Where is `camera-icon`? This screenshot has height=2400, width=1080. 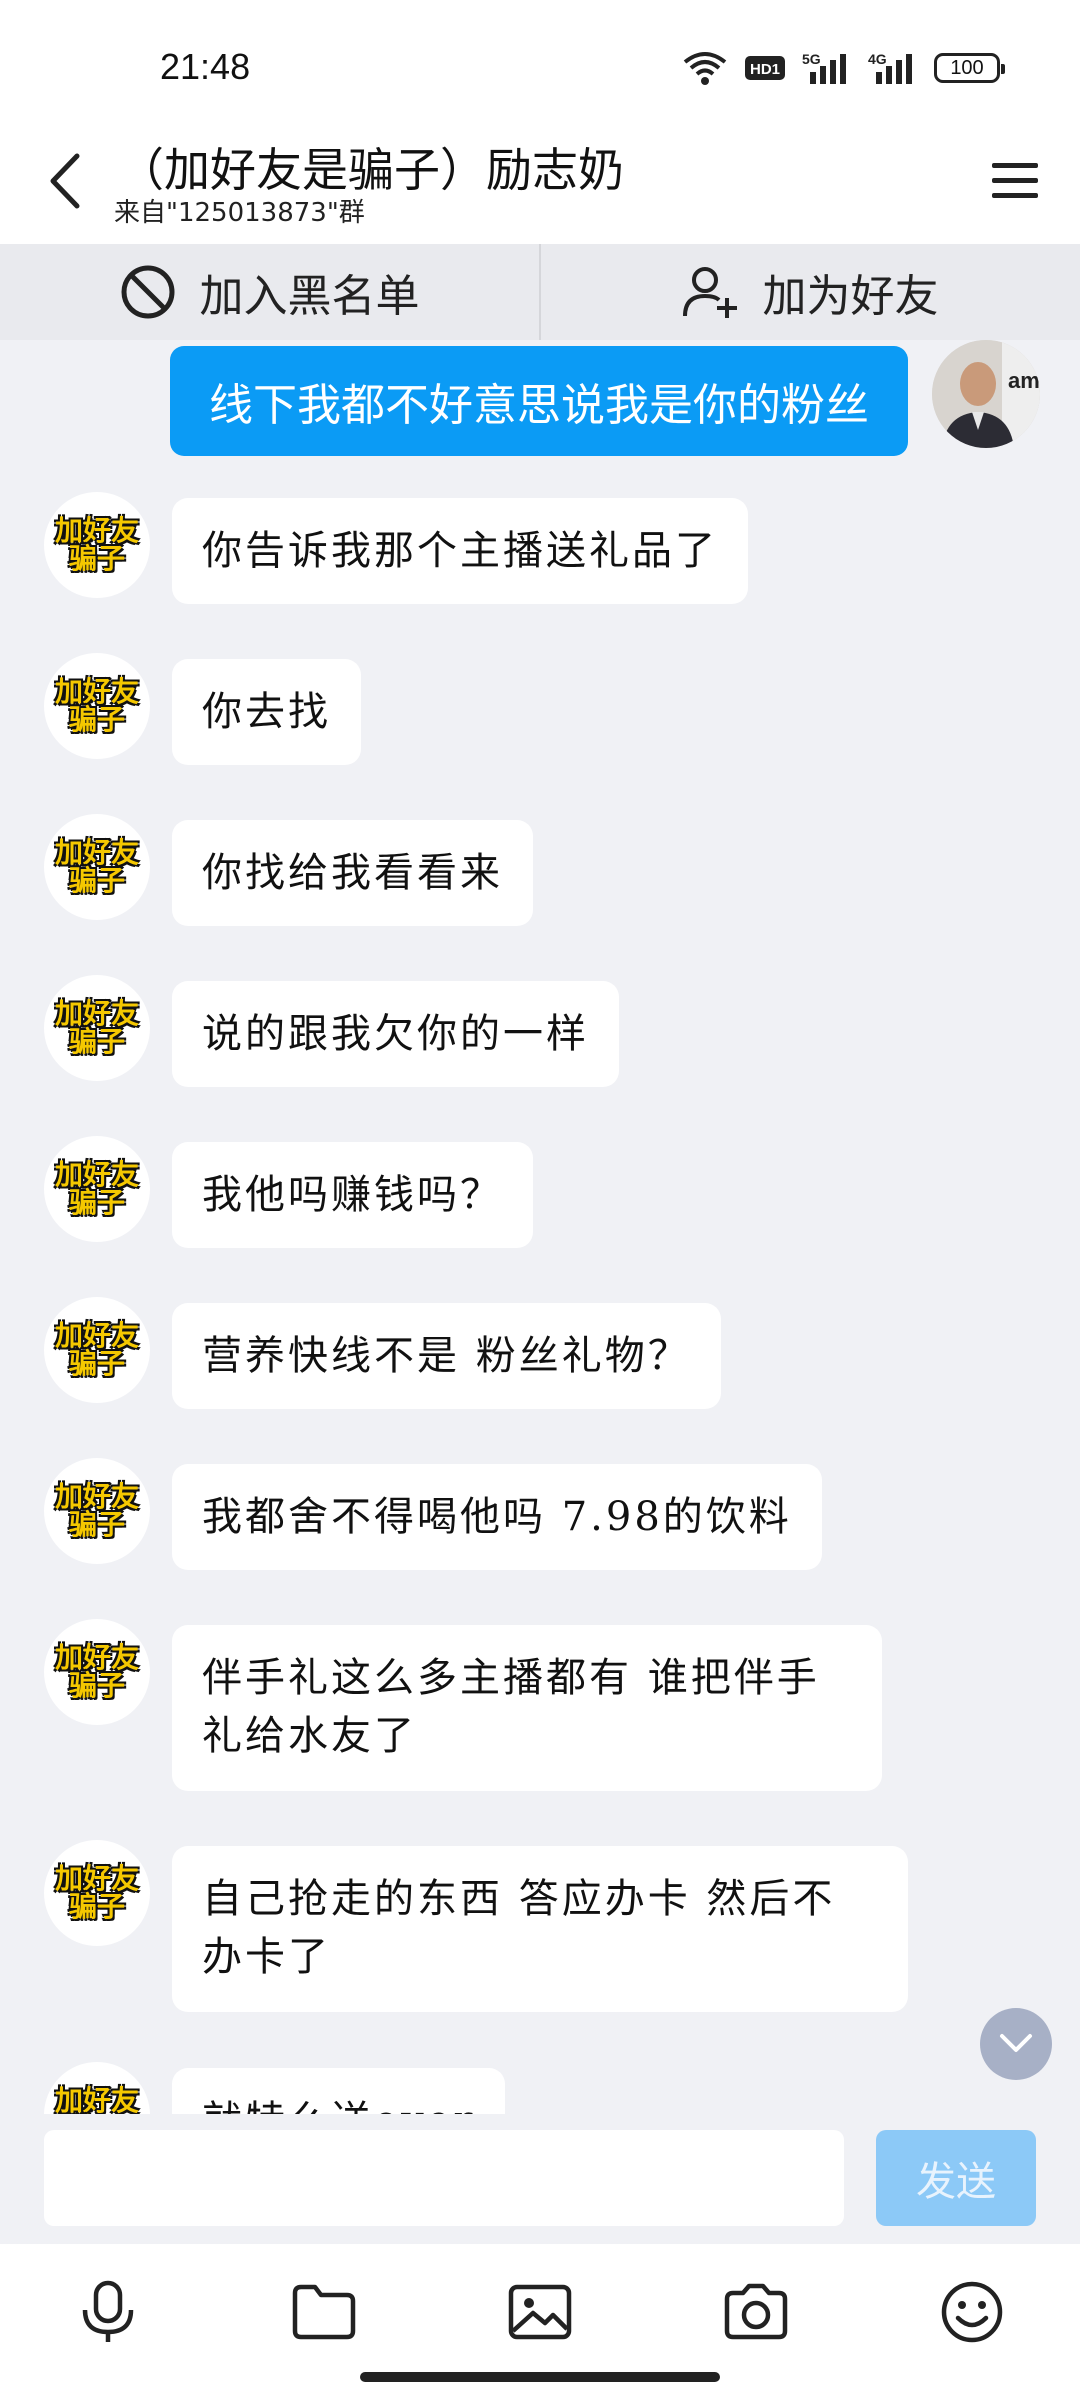
camera-icon is located at coordinates (756, 2311).